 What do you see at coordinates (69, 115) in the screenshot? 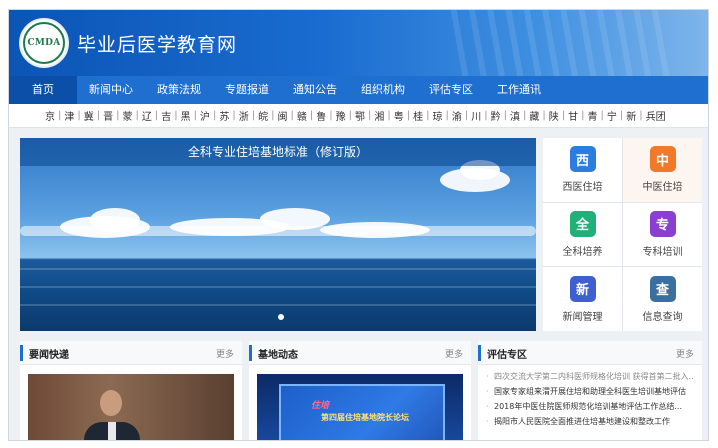
I see `province-link: 津` at bounding box center [69, 115].